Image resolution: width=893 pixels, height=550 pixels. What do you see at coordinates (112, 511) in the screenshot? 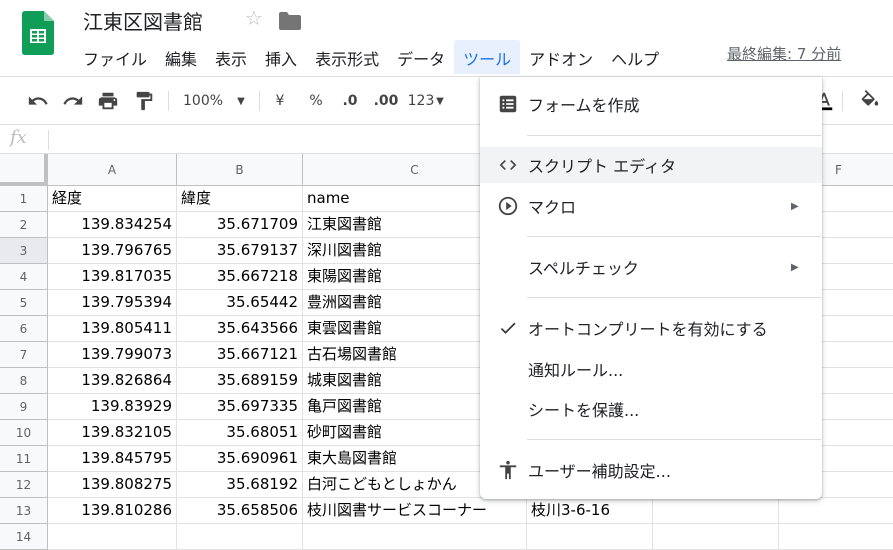
I see `cell-a13: 139.810286` at bounding box center [112, 511].